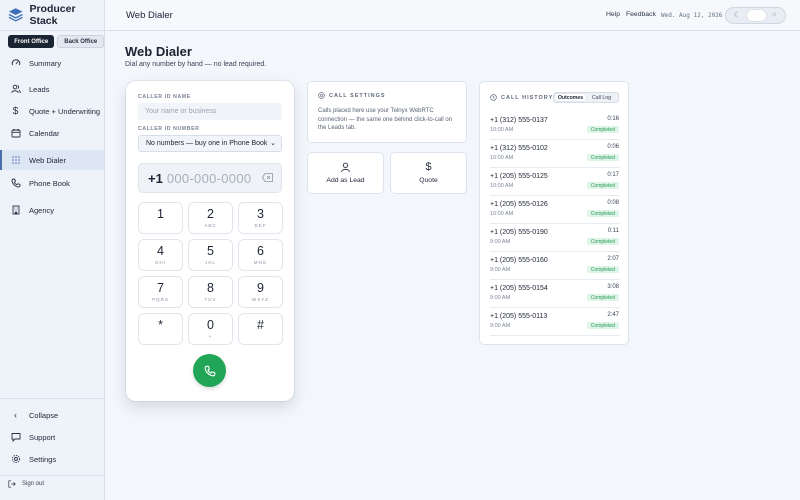  What do you see at coordinates (210, 214) in the screenshot?
I see `key-digit: 2` at bounding box center [210, 214].